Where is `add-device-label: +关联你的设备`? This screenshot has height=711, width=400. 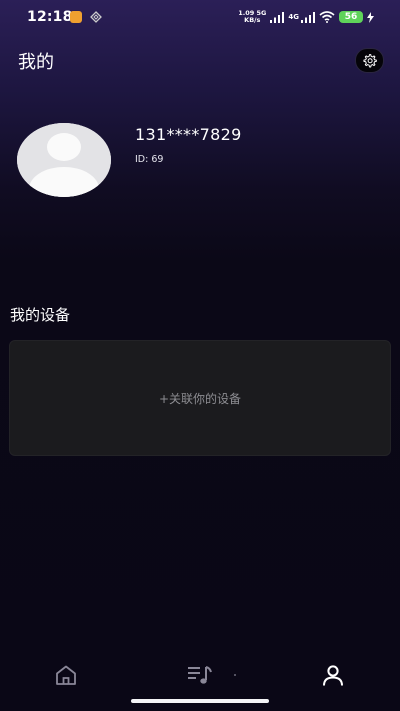 add-device-label: +关联你的设备 is located at coordinates (200, 398).